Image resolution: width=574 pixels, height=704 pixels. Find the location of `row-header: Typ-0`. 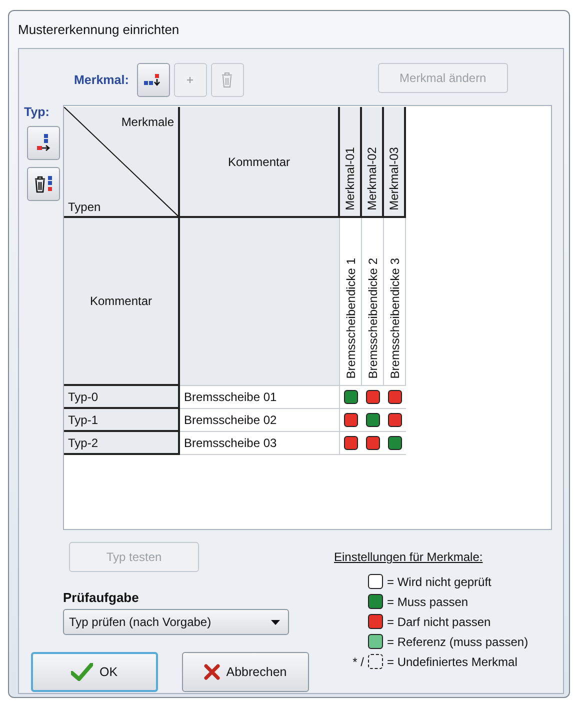

row-header: Typ-0 is located at coordinates (122, 397).